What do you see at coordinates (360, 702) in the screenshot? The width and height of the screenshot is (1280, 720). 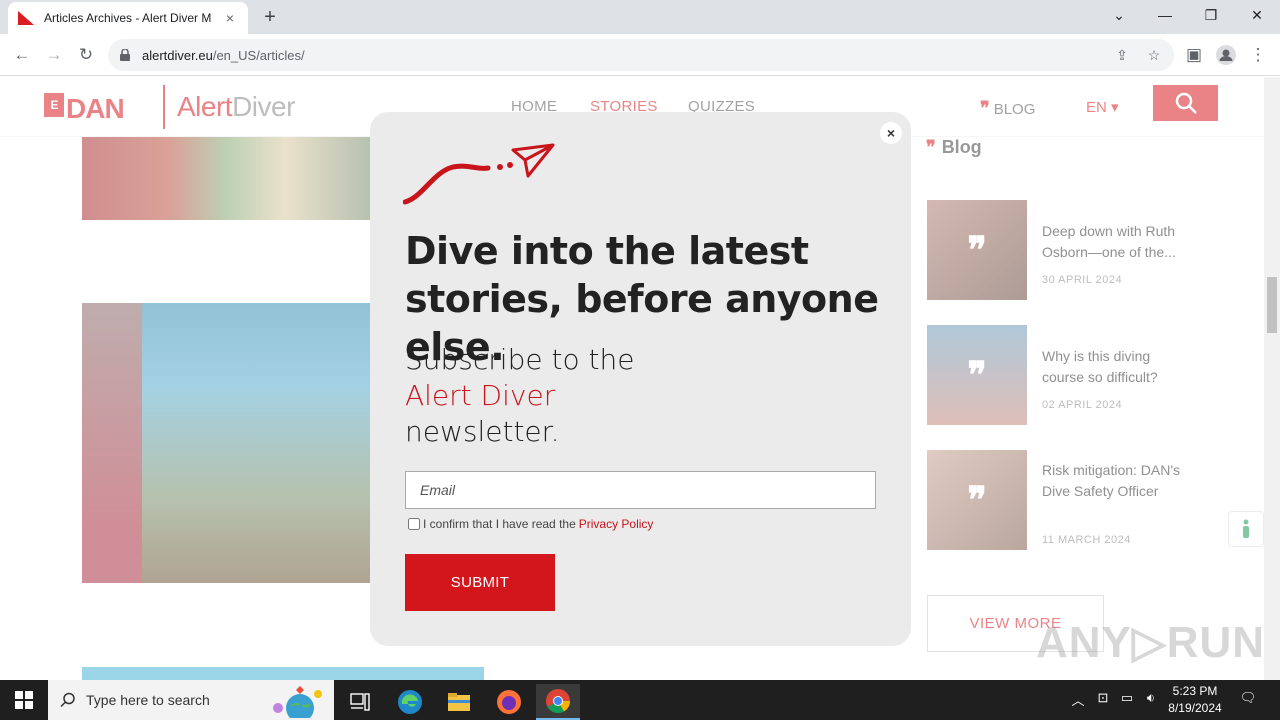 I see `task-view-icon` at bounding box center [360, 702].